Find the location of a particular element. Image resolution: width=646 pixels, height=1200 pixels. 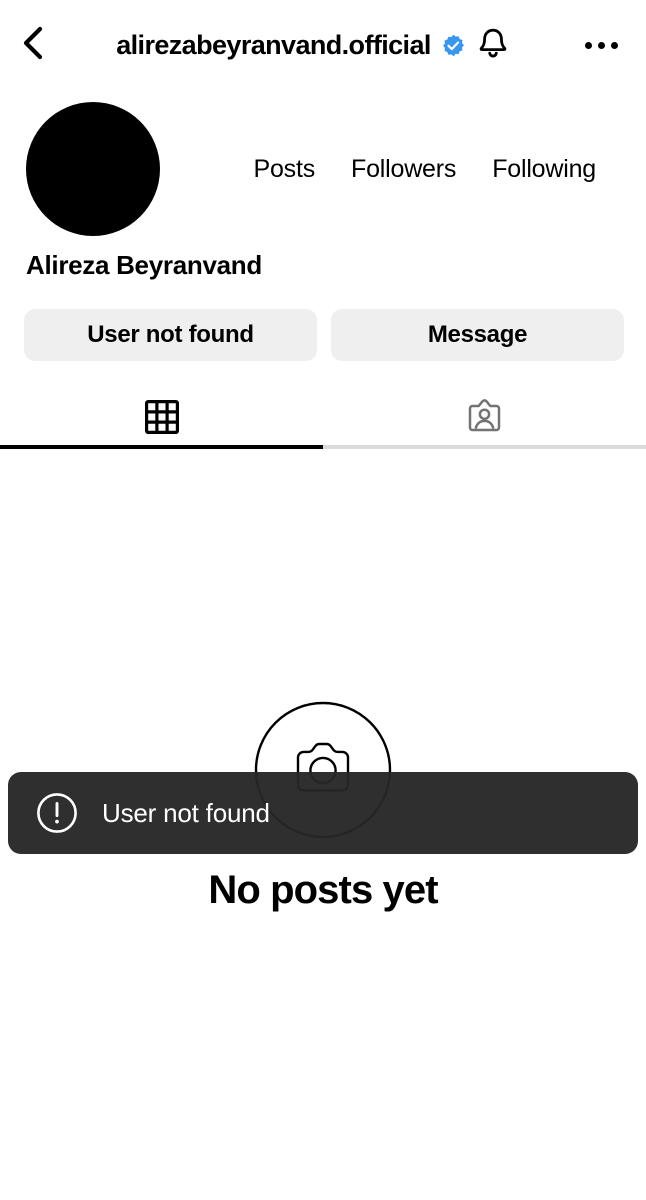

stat-following: Following is located at coordinates (544, 169).